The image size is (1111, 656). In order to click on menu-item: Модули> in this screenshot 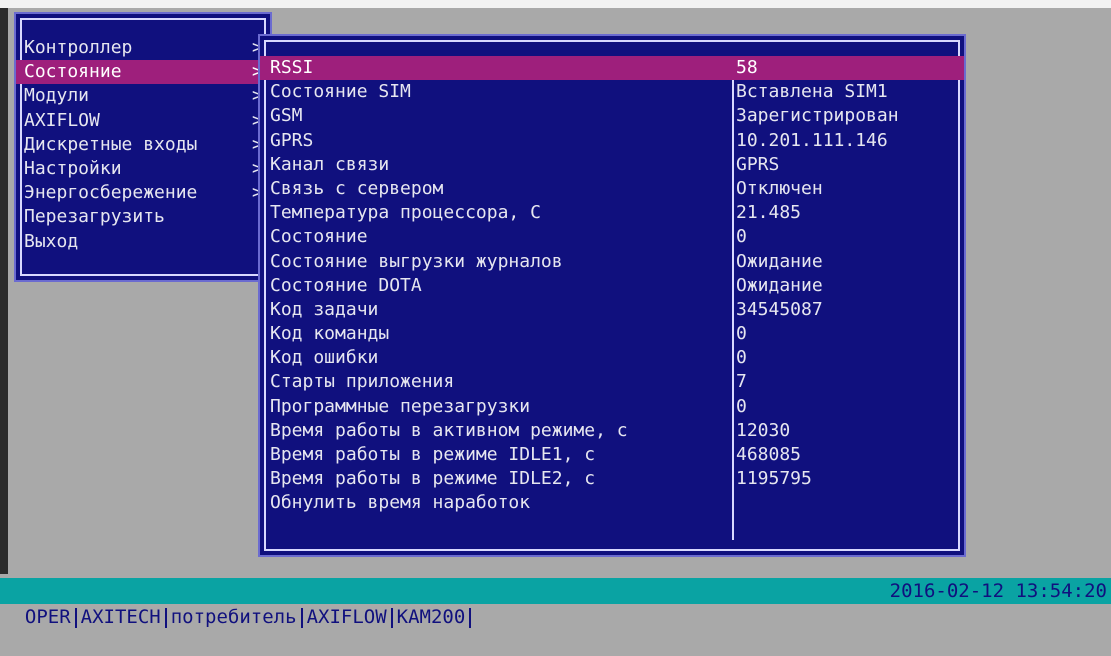, I will do `click(143, 96)`.